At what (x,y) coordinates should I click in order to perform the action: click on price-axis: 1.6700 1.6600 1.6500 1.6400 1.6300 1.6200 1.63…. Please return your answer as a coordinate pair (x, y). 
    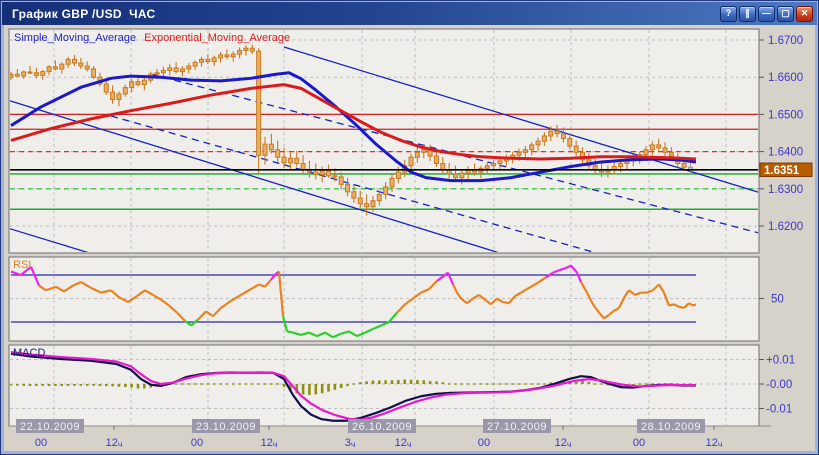
    Looking at the image, I should click on (786, 225).